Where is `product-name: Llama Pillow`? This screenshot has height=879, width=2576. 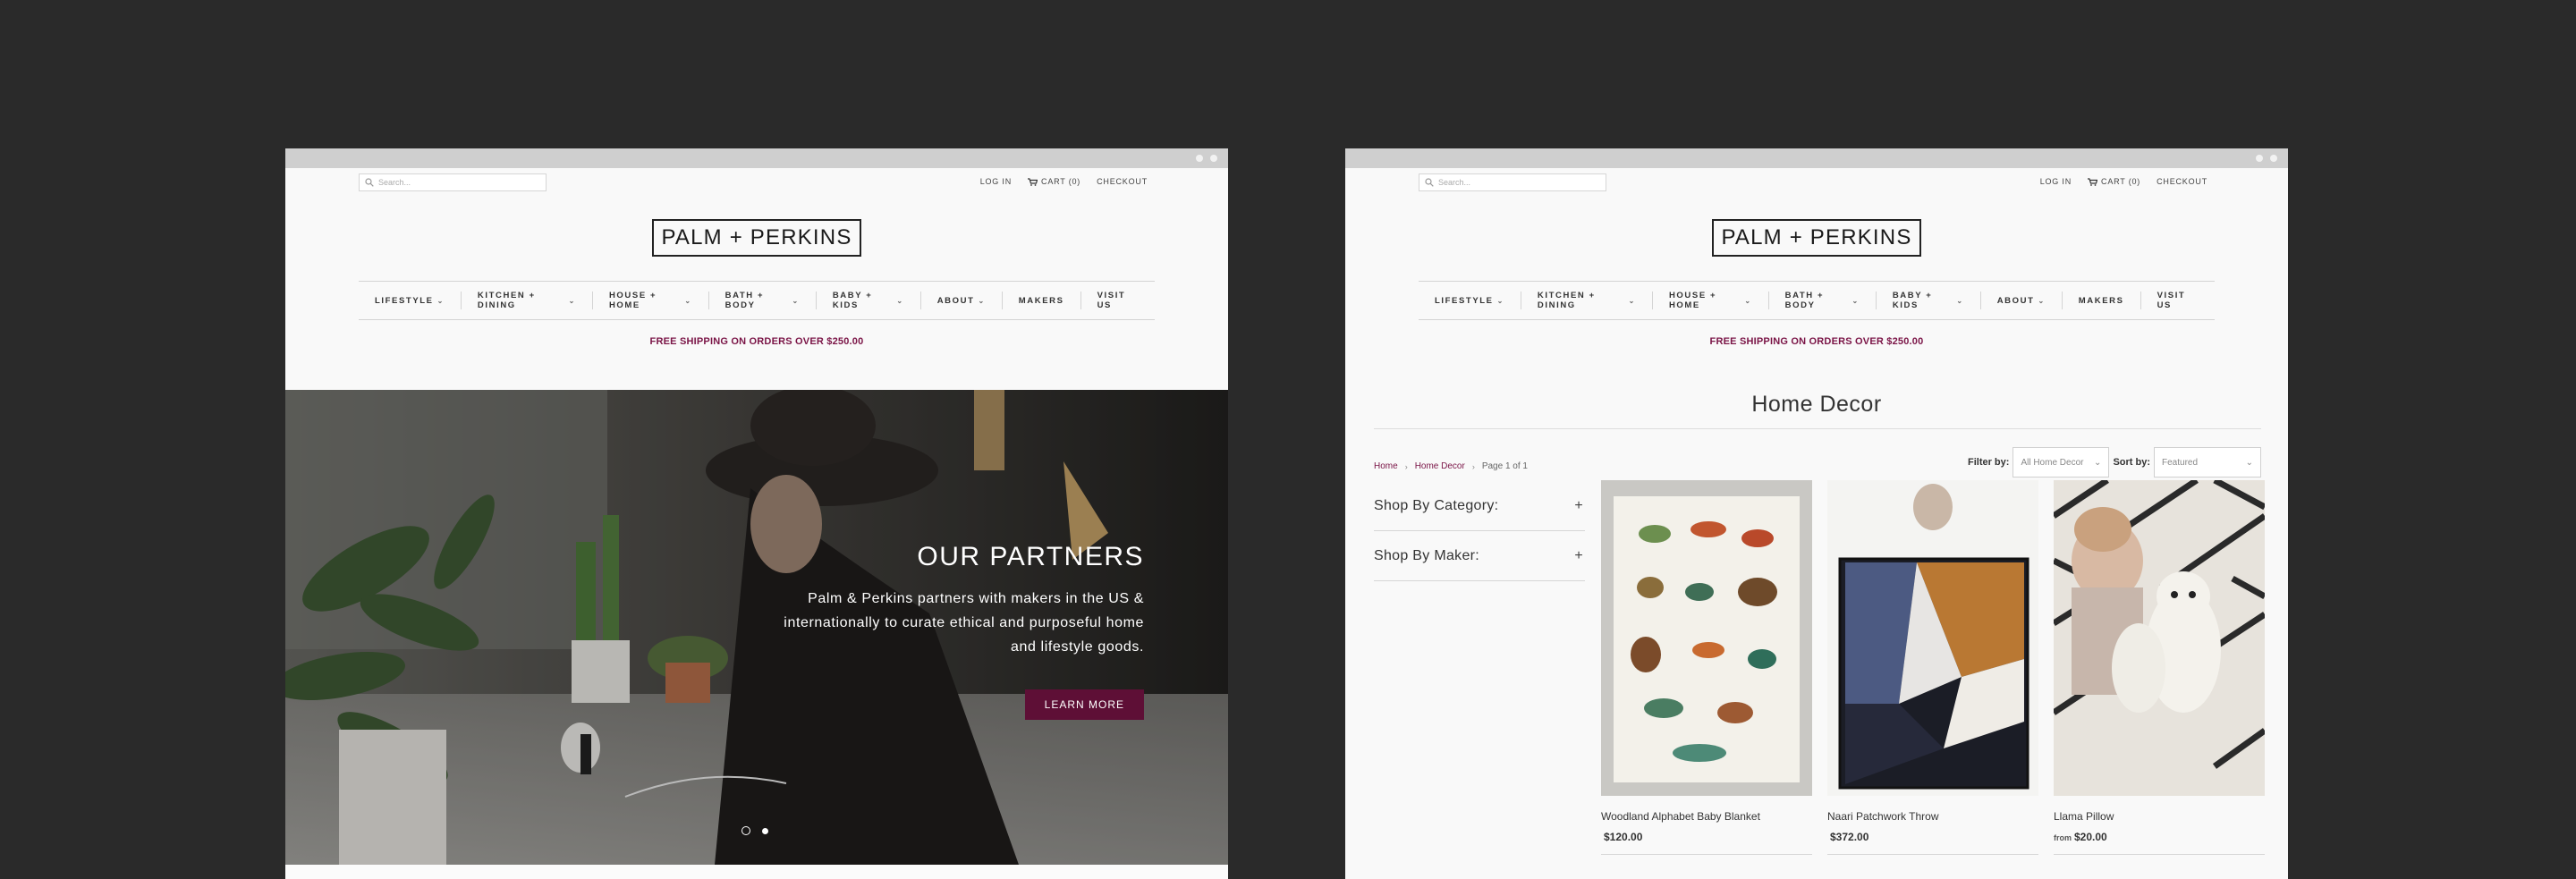 product-name: Llama Pillow is located at coordinates (2159, 817).